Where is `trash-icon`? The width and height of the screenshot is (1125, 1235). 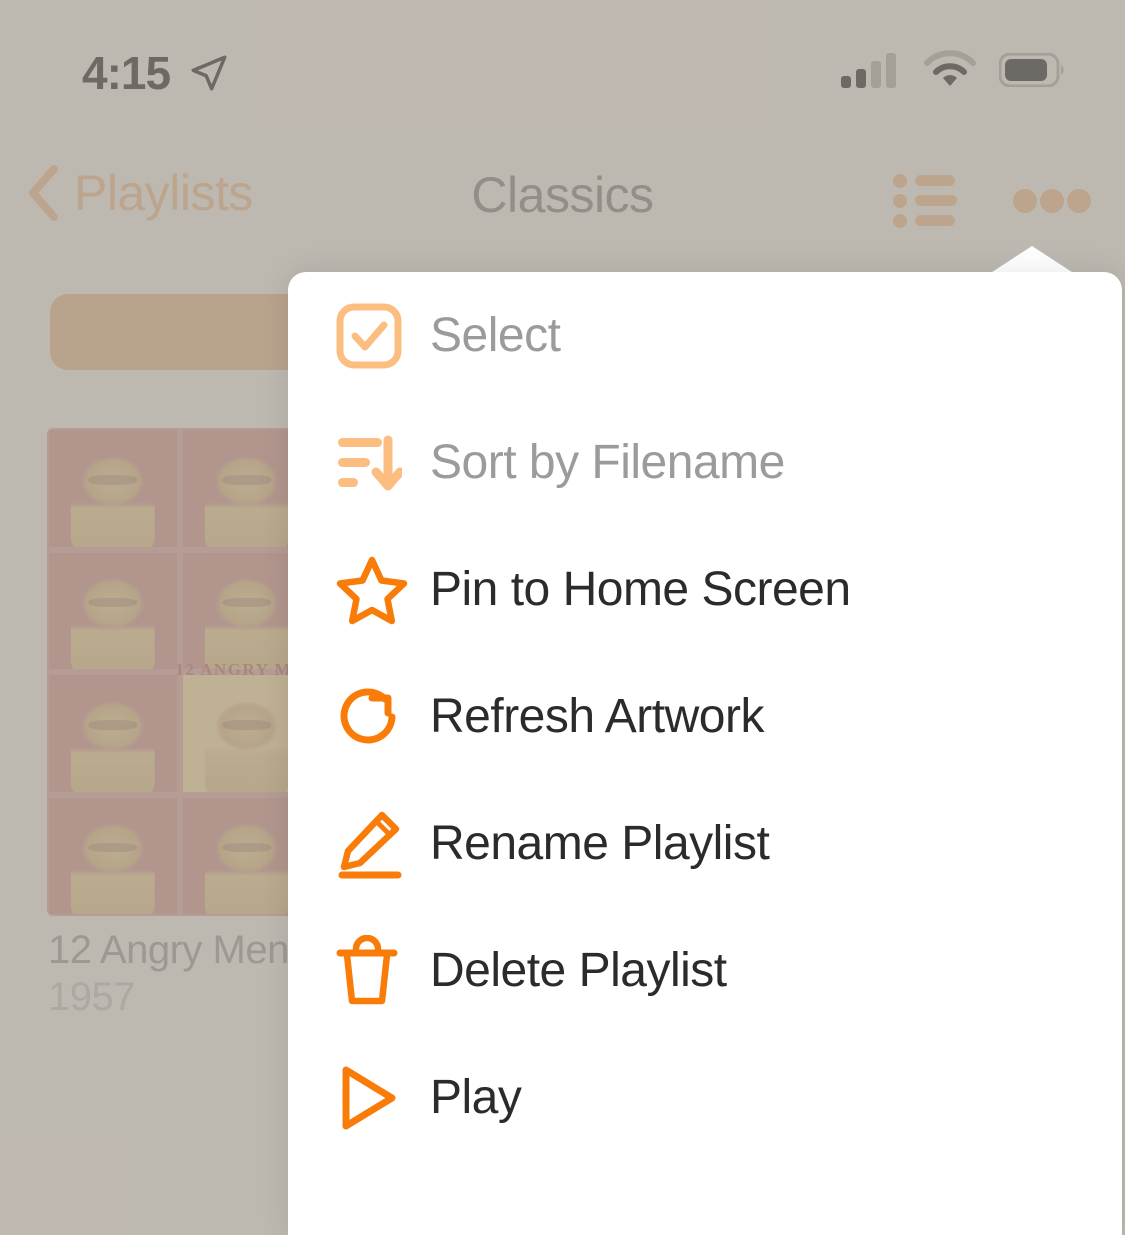 trash-icon is located at coordinates (383, 970).